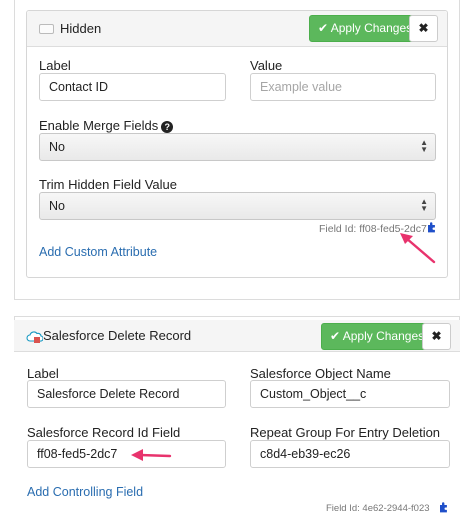  Describe the element at coordinates (237, 29) in the screenshot. I see `hidden-card-header: Hidden ✔ Apply Changes ✖` at that location.